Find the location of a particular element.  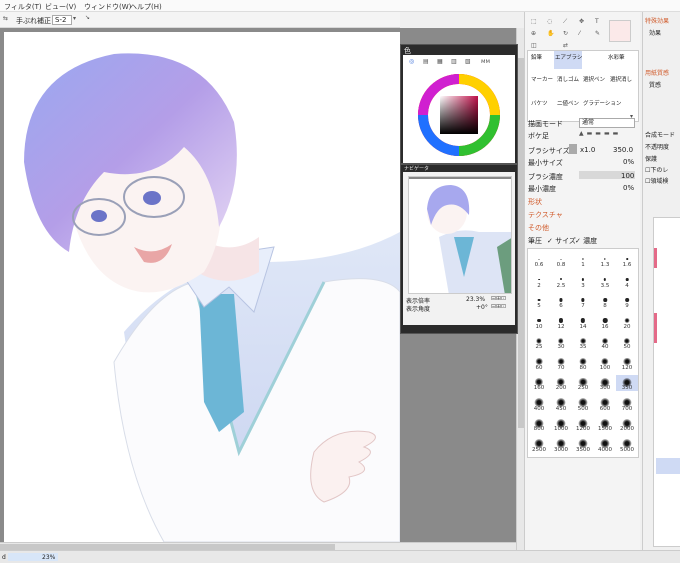

tool-select-pen: 選択ペン is located at coordinates (594, 79).